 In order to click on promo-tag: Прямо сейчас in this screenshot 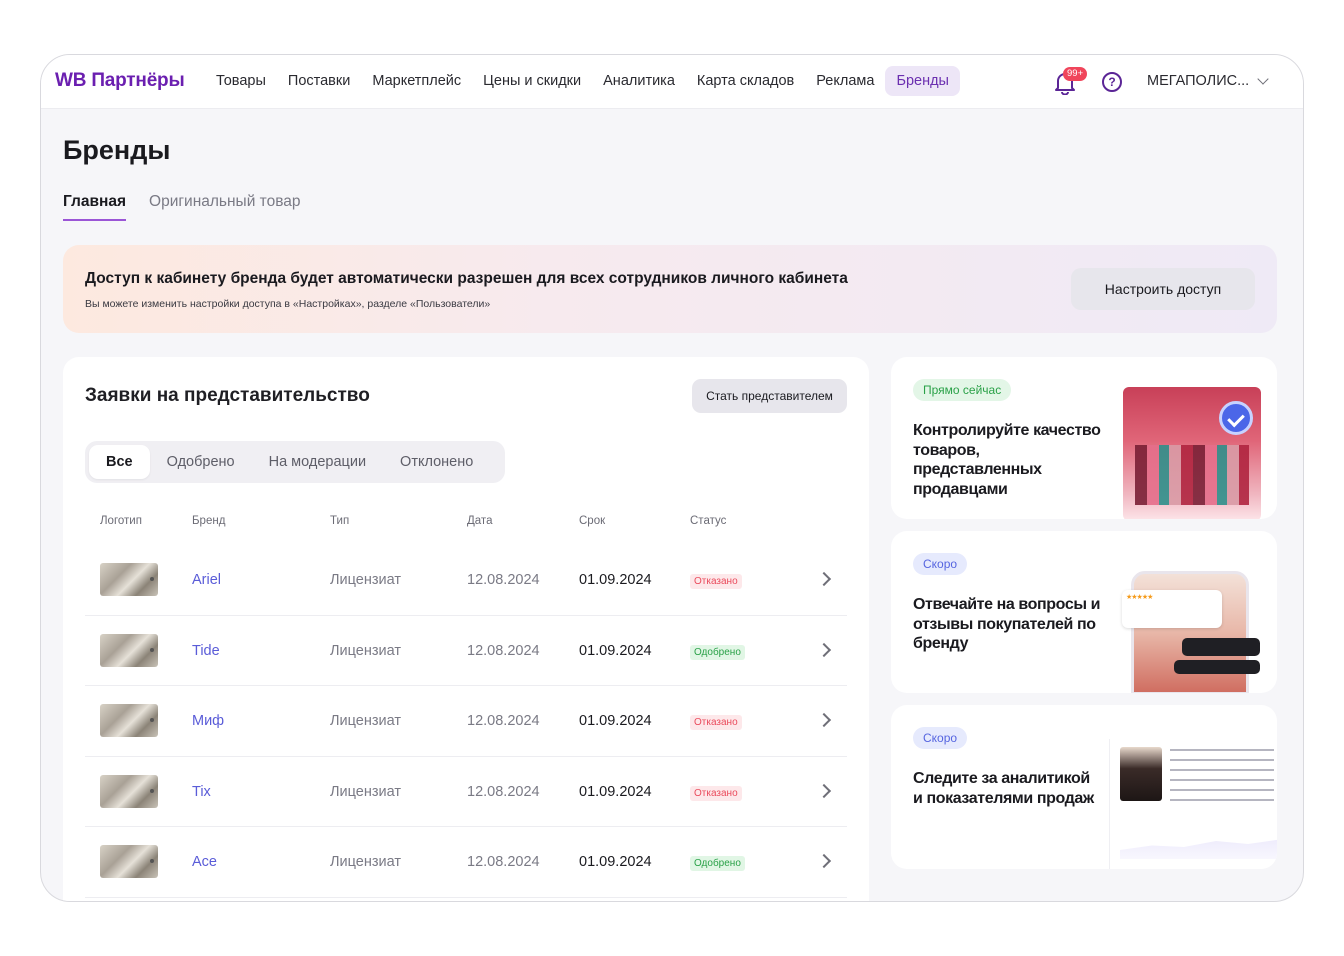, I will do `click(962, 390)`.